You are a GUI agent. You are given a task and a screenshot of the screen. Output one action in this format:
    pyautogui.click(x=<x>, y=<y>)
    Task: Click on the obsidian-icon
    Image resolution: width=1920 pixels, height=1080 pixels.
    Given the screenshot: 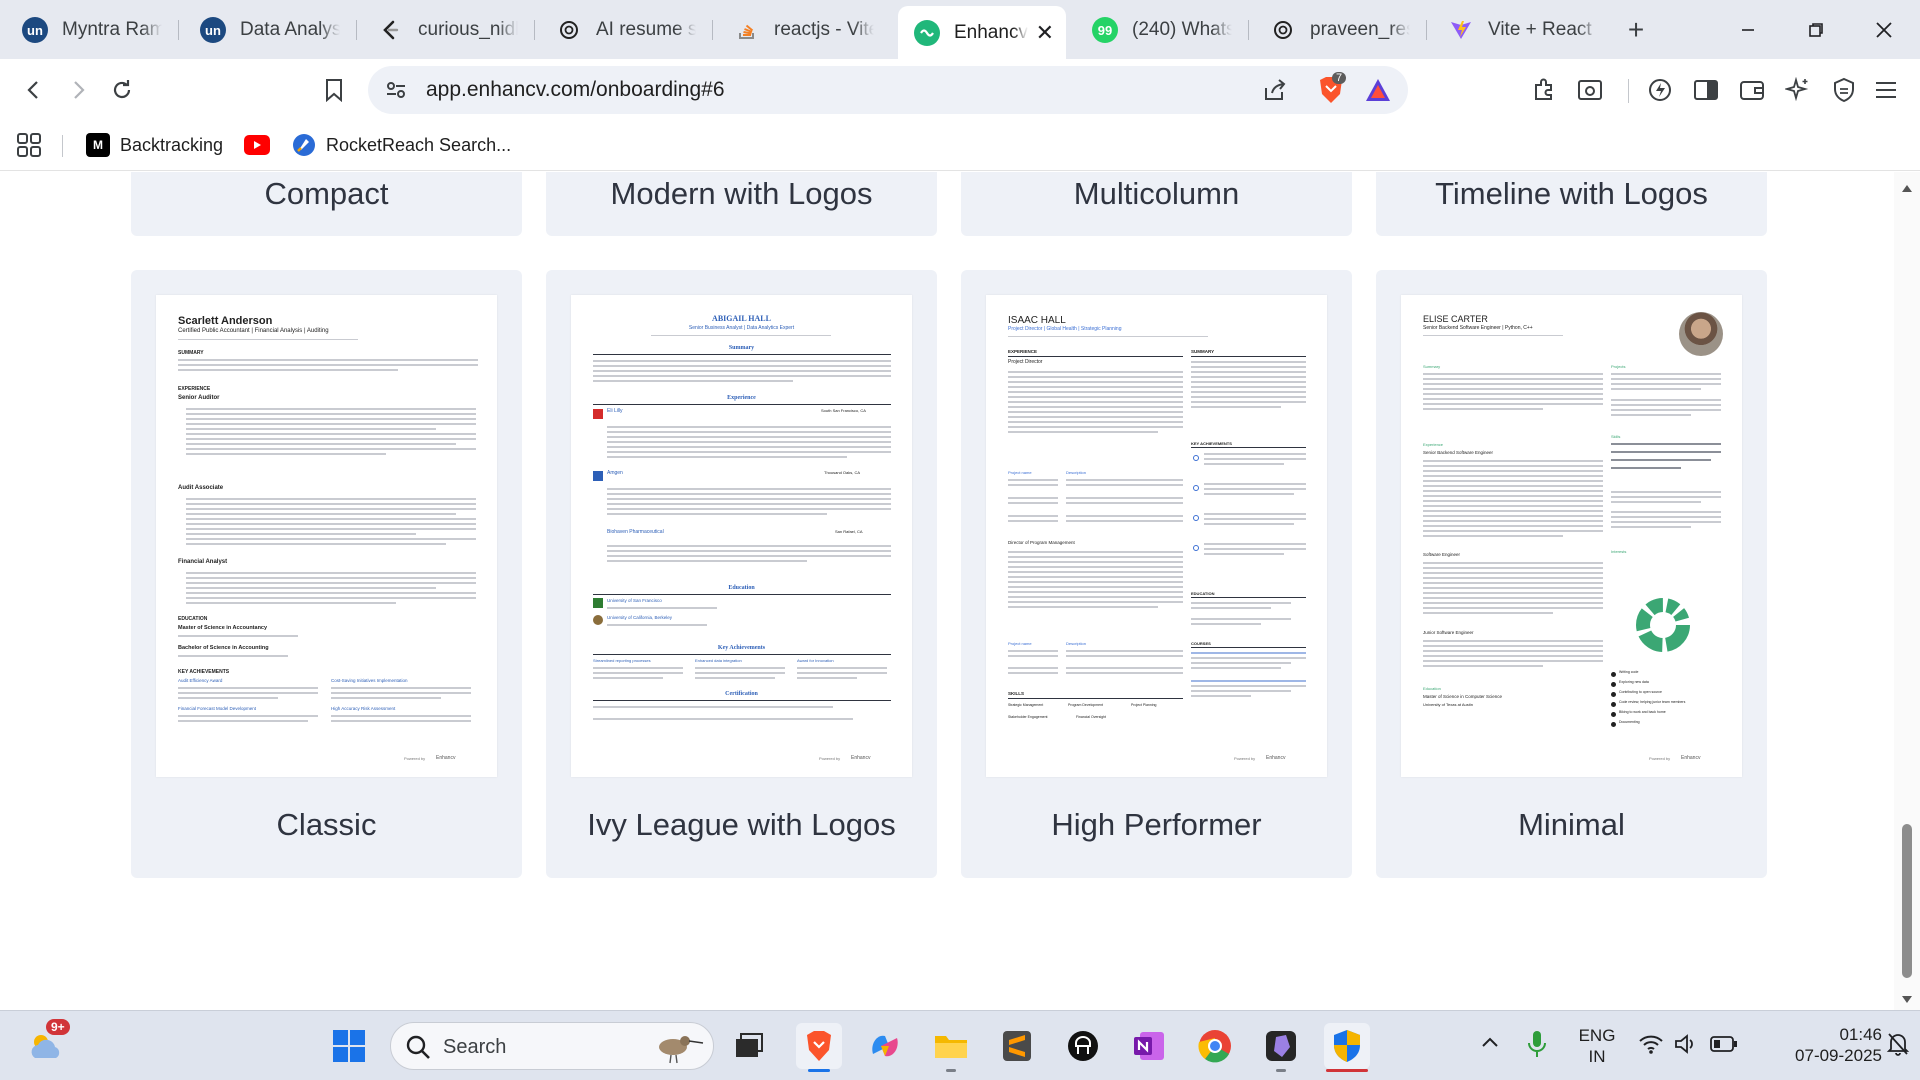 What is the action you would take?
    pyautogui.click(x=1281, y=1047)
    